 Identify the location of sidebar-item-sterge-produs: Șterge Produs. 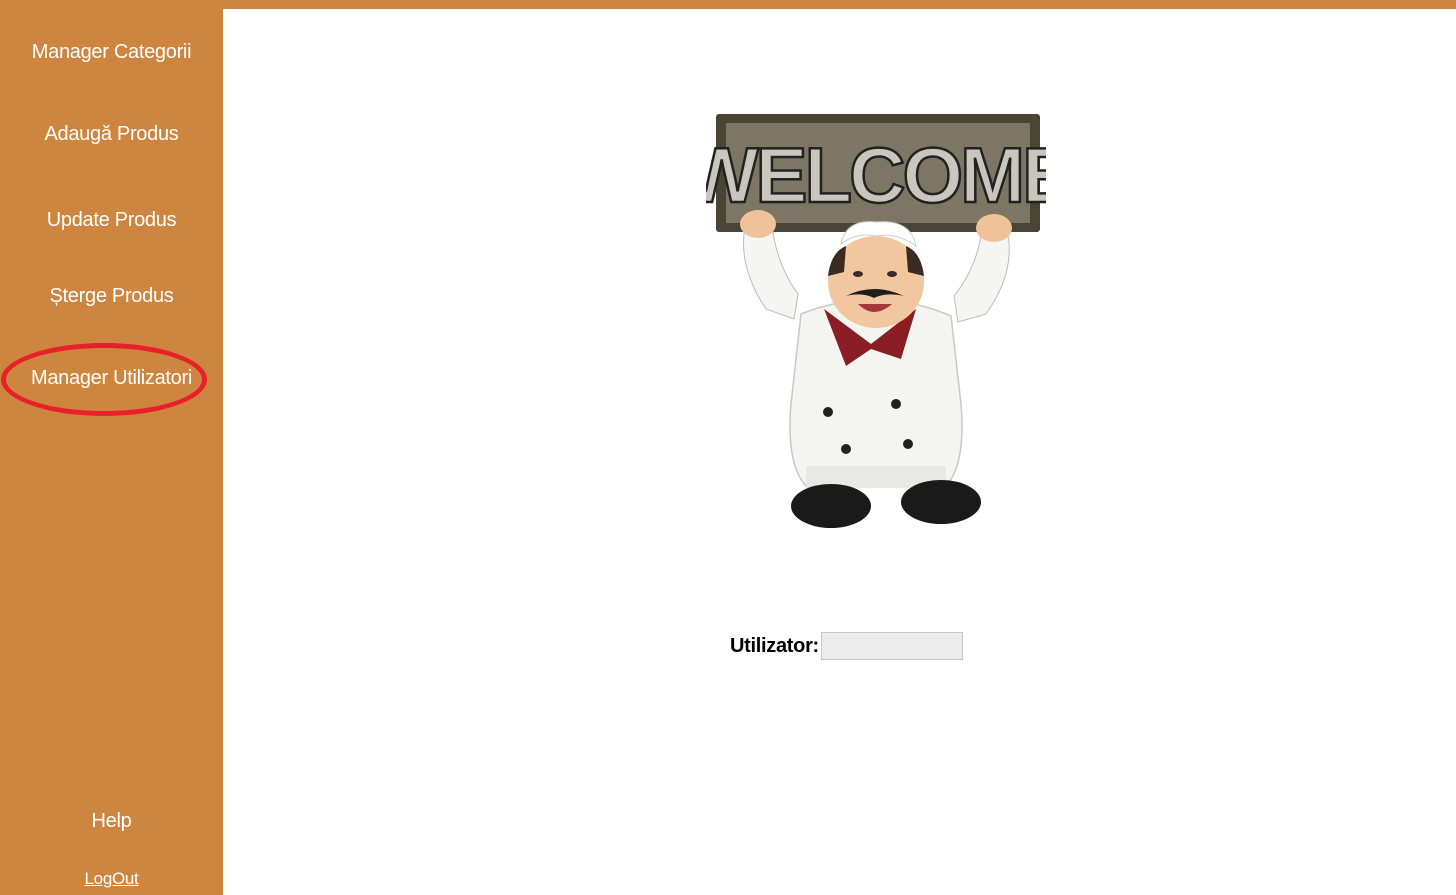
(111, 296).